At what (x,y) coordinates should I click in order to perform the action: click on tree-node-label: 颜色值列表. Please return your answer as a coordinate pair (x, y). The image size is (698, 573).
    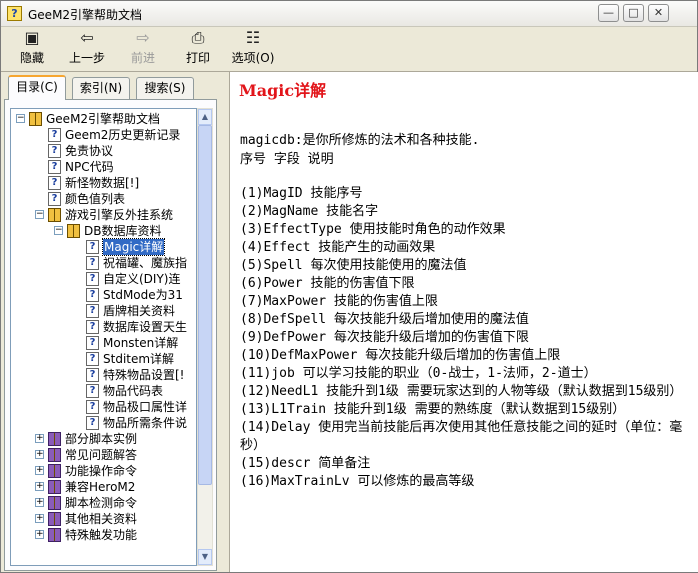
    Looking at the image, I should click on (95, 199).